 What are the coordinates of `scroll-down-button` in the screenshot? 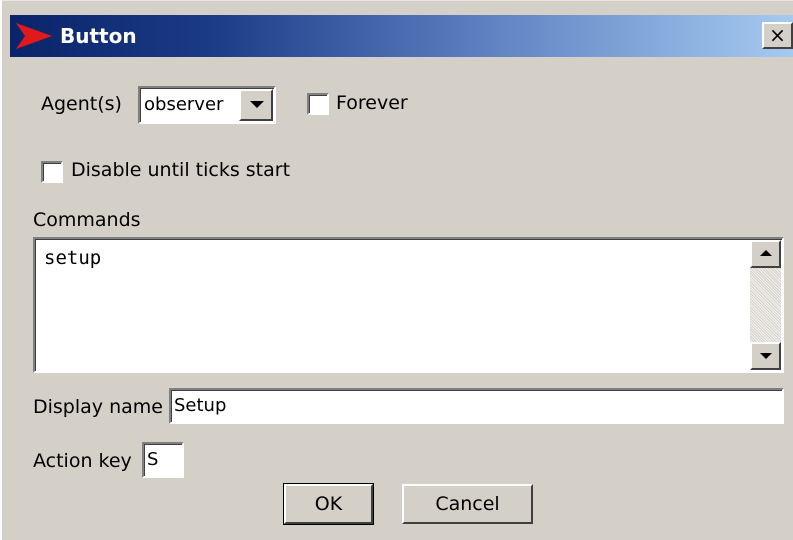 It's located at (765, 356).